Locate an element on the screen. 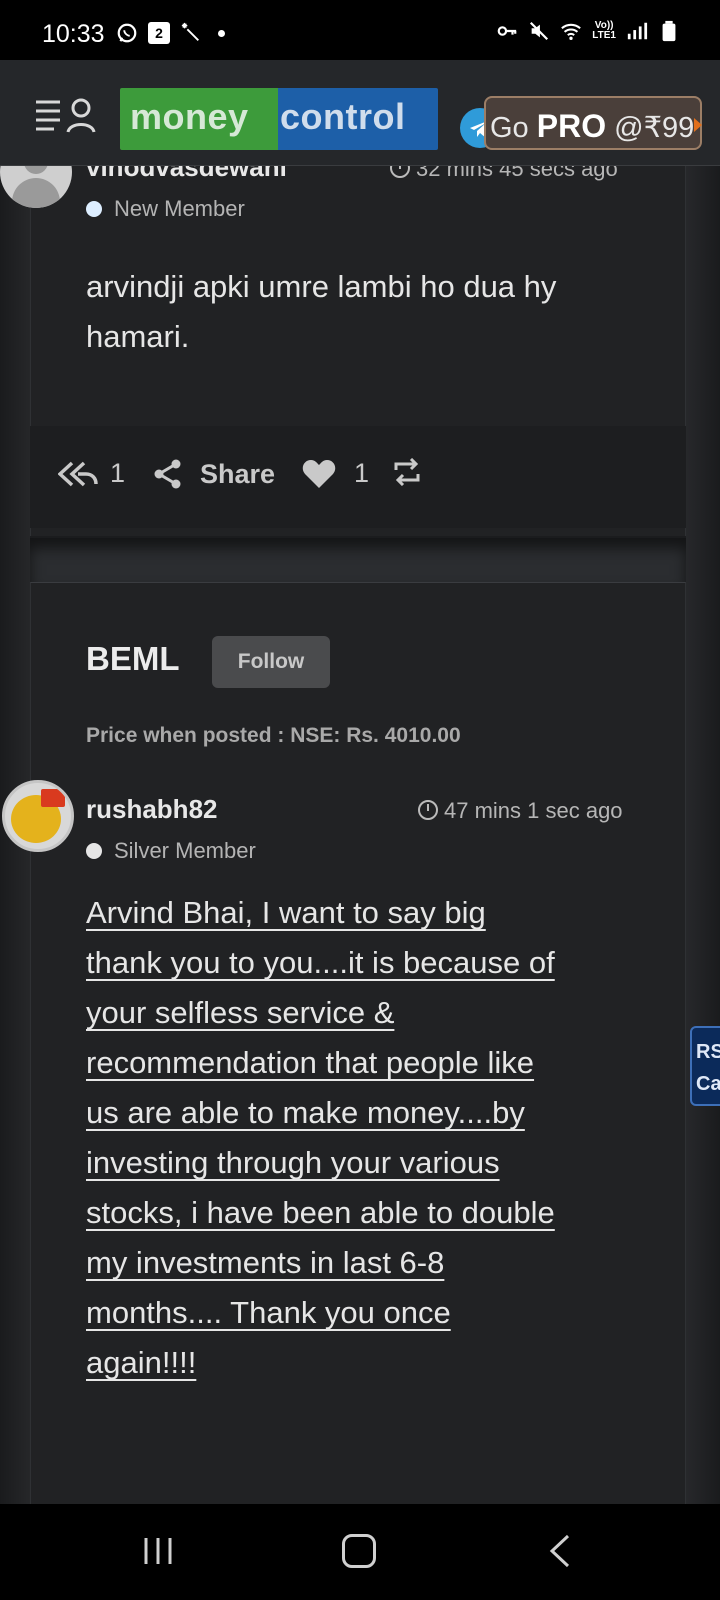 This screenshot has height=1600, width=720. app-header: money control Go PRO @₹99 is located at coordinates (360, 113).